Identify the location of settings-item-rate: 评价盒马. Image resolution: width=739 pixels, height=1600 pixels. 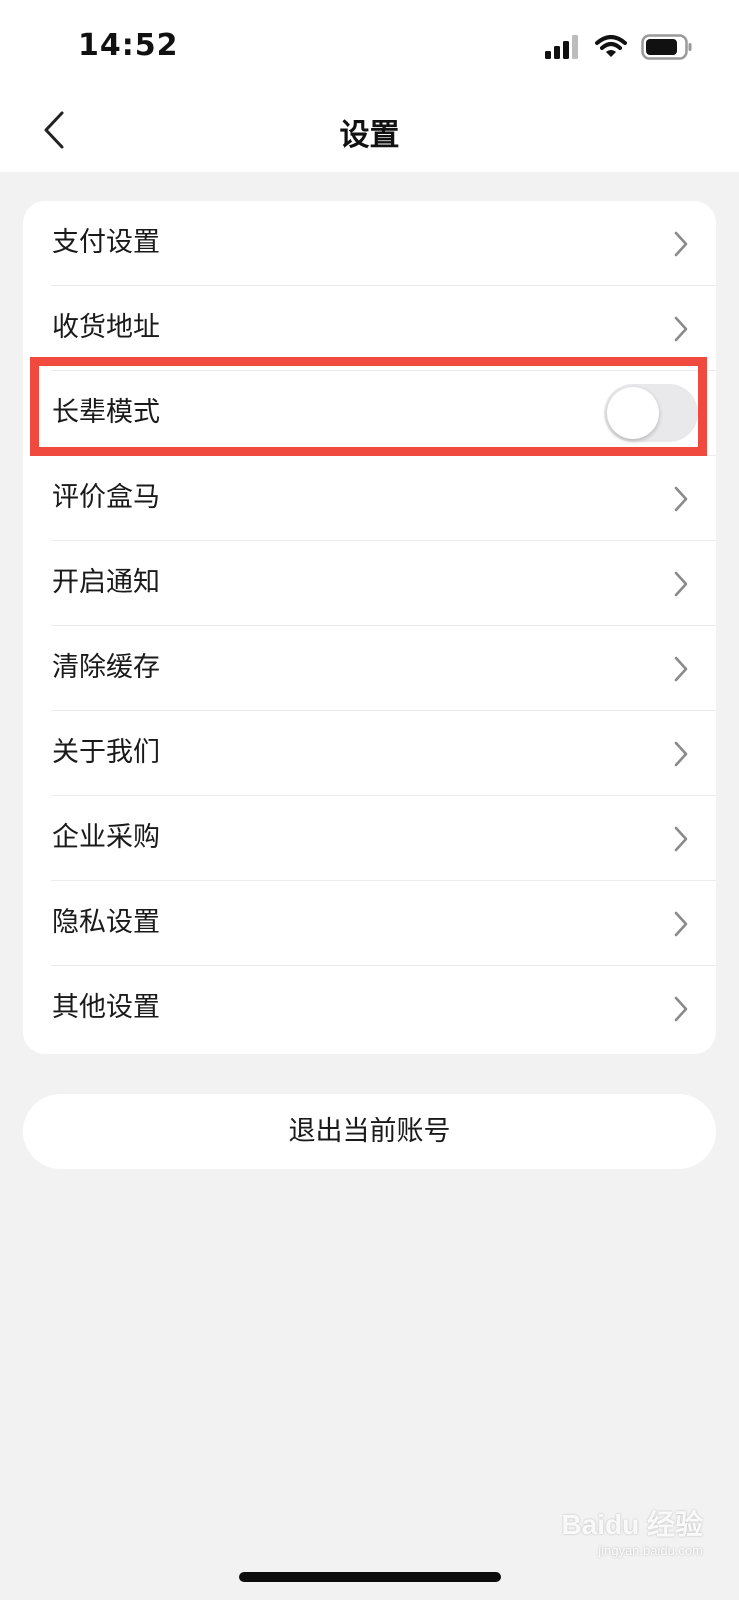
(369, 498).